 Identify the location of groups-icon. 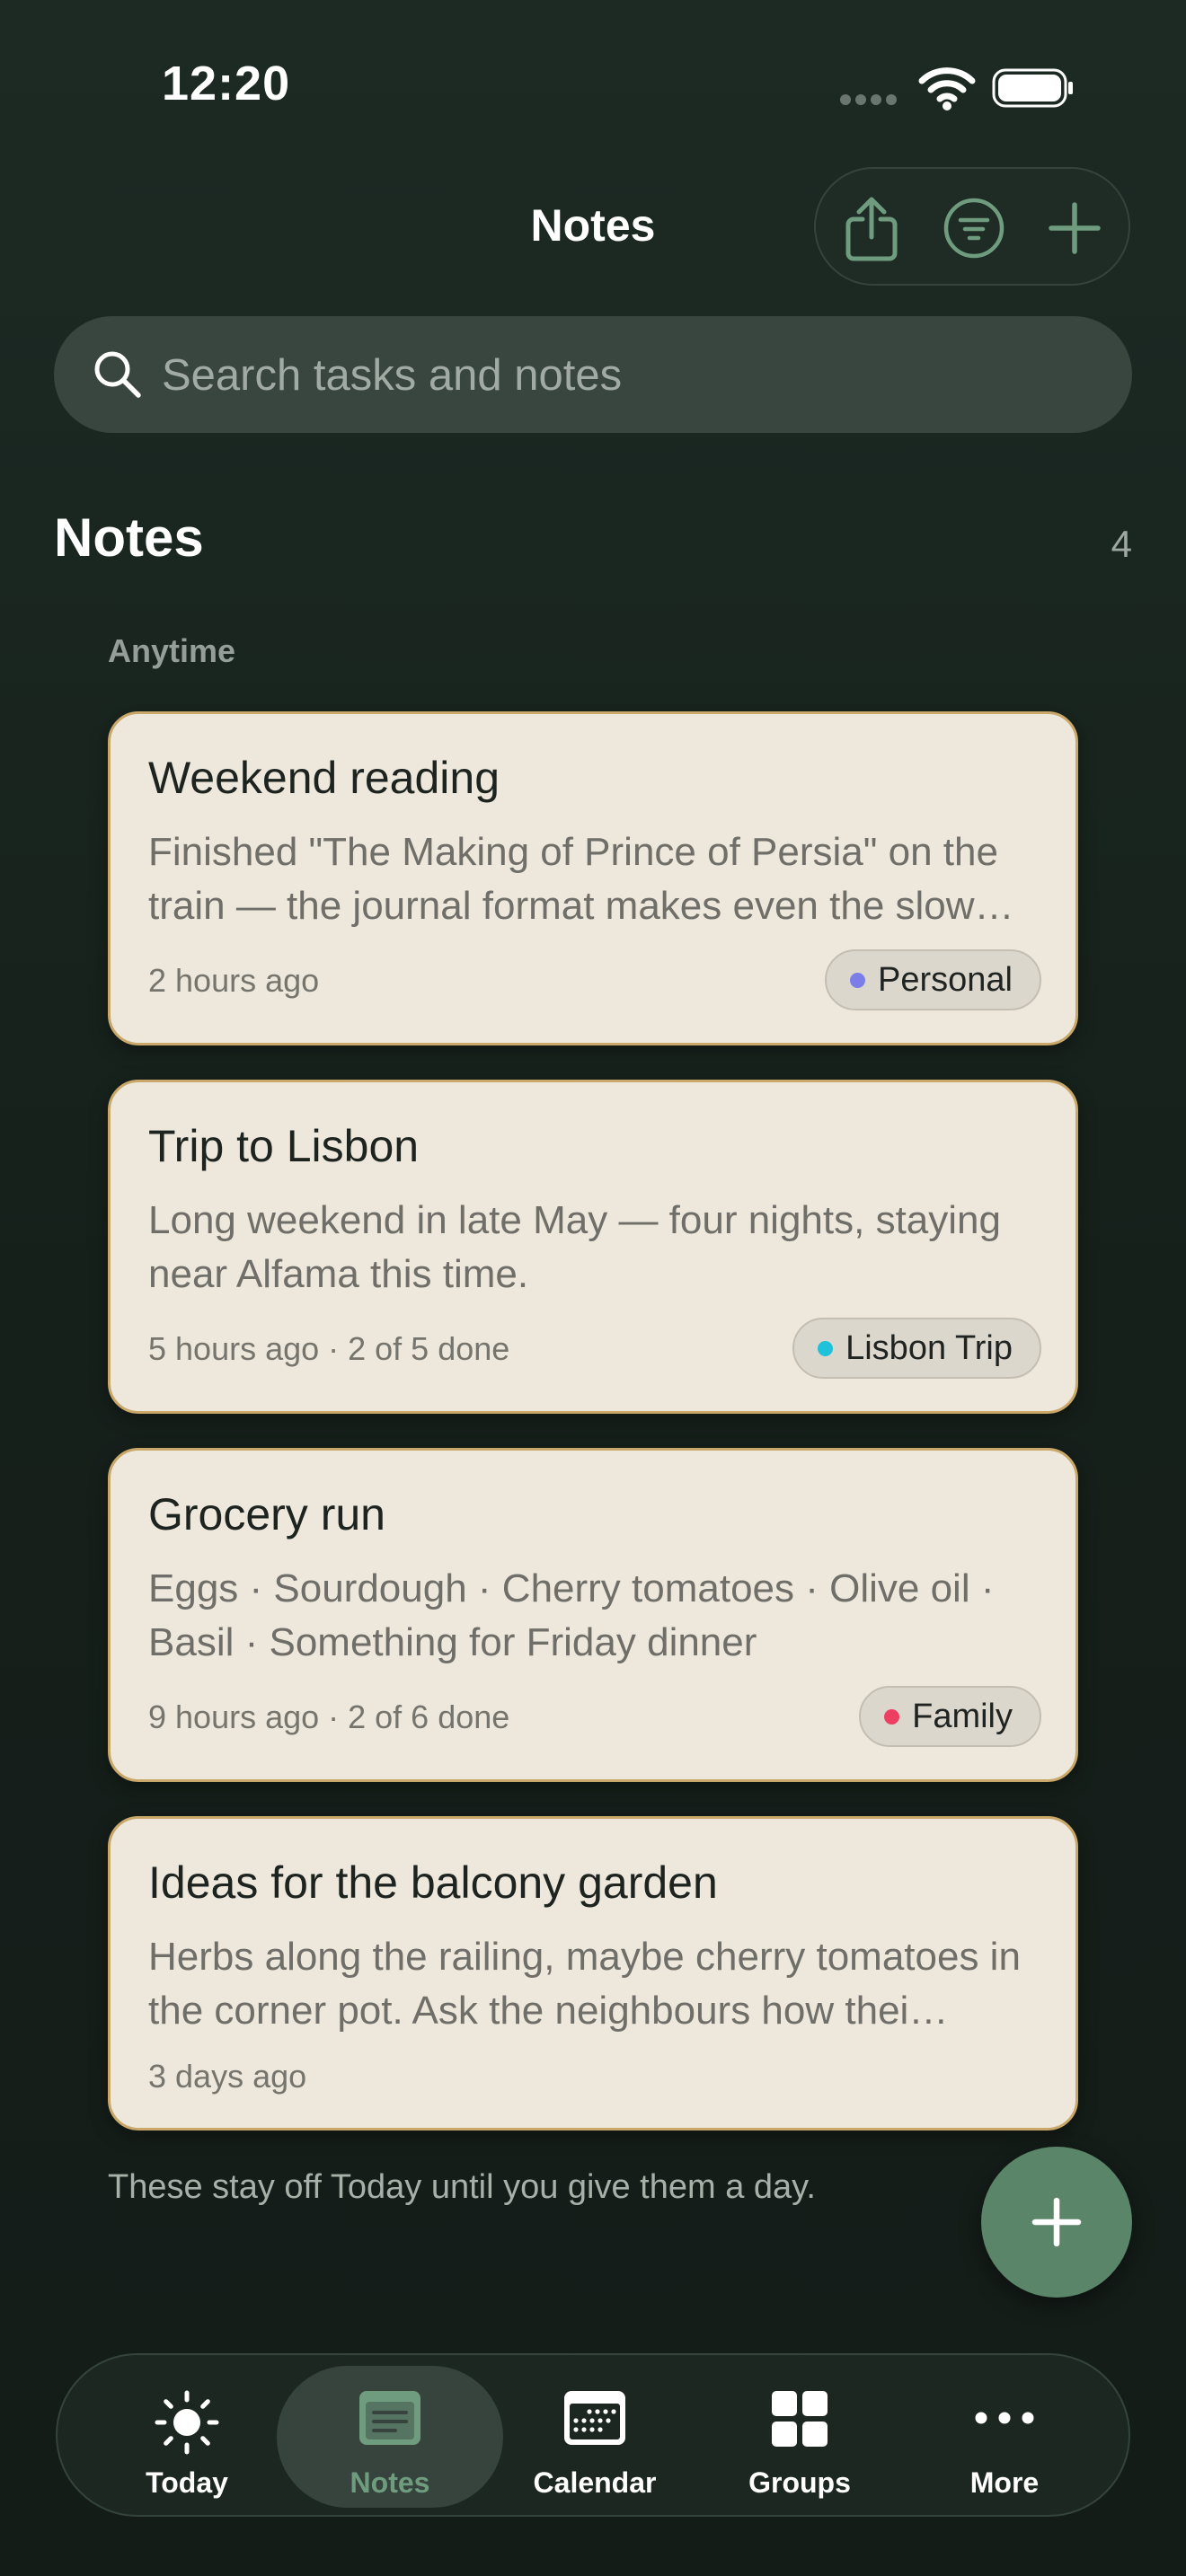
(800, 2419).